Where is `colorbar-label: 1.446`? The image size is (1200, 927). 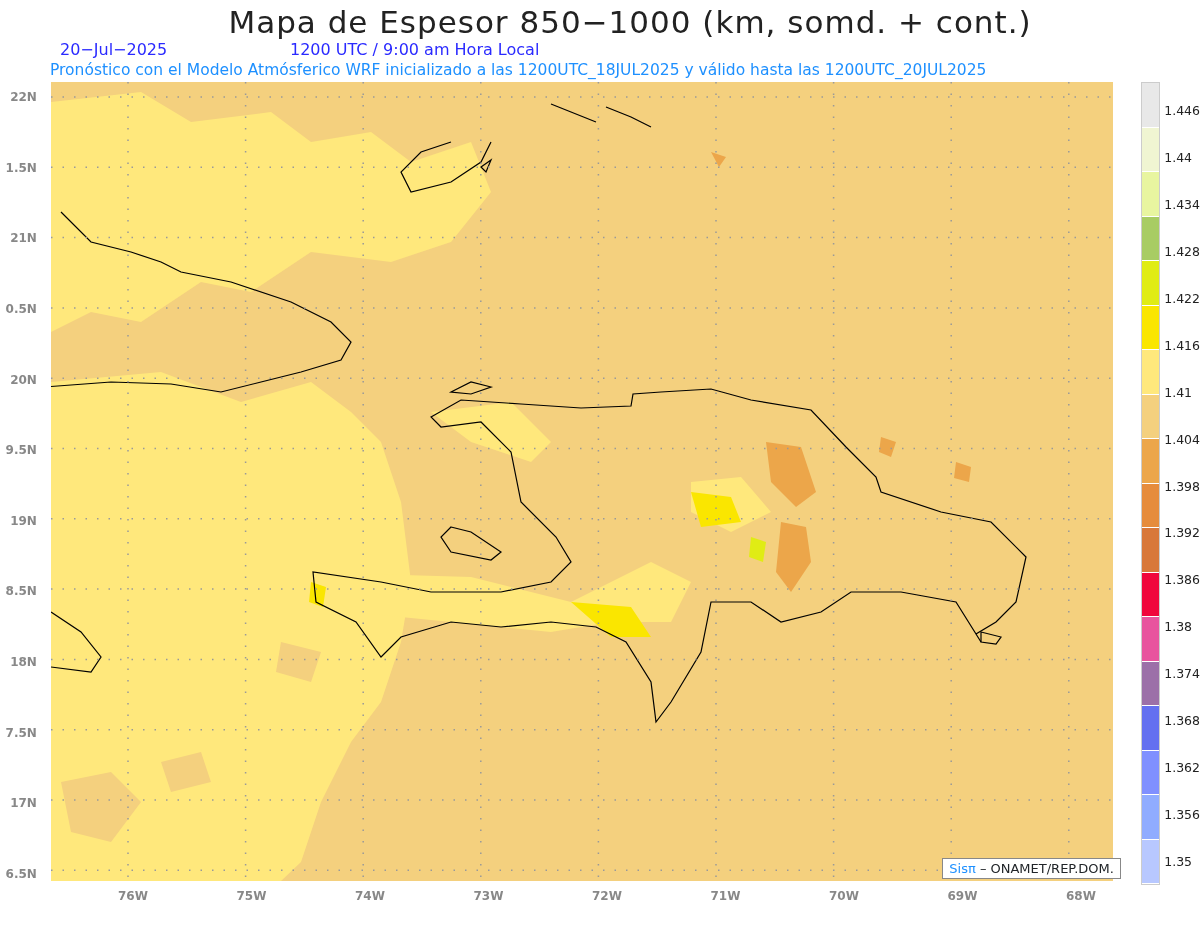
colorbar-label: 1.446 is located at coordinates (1182, 111).